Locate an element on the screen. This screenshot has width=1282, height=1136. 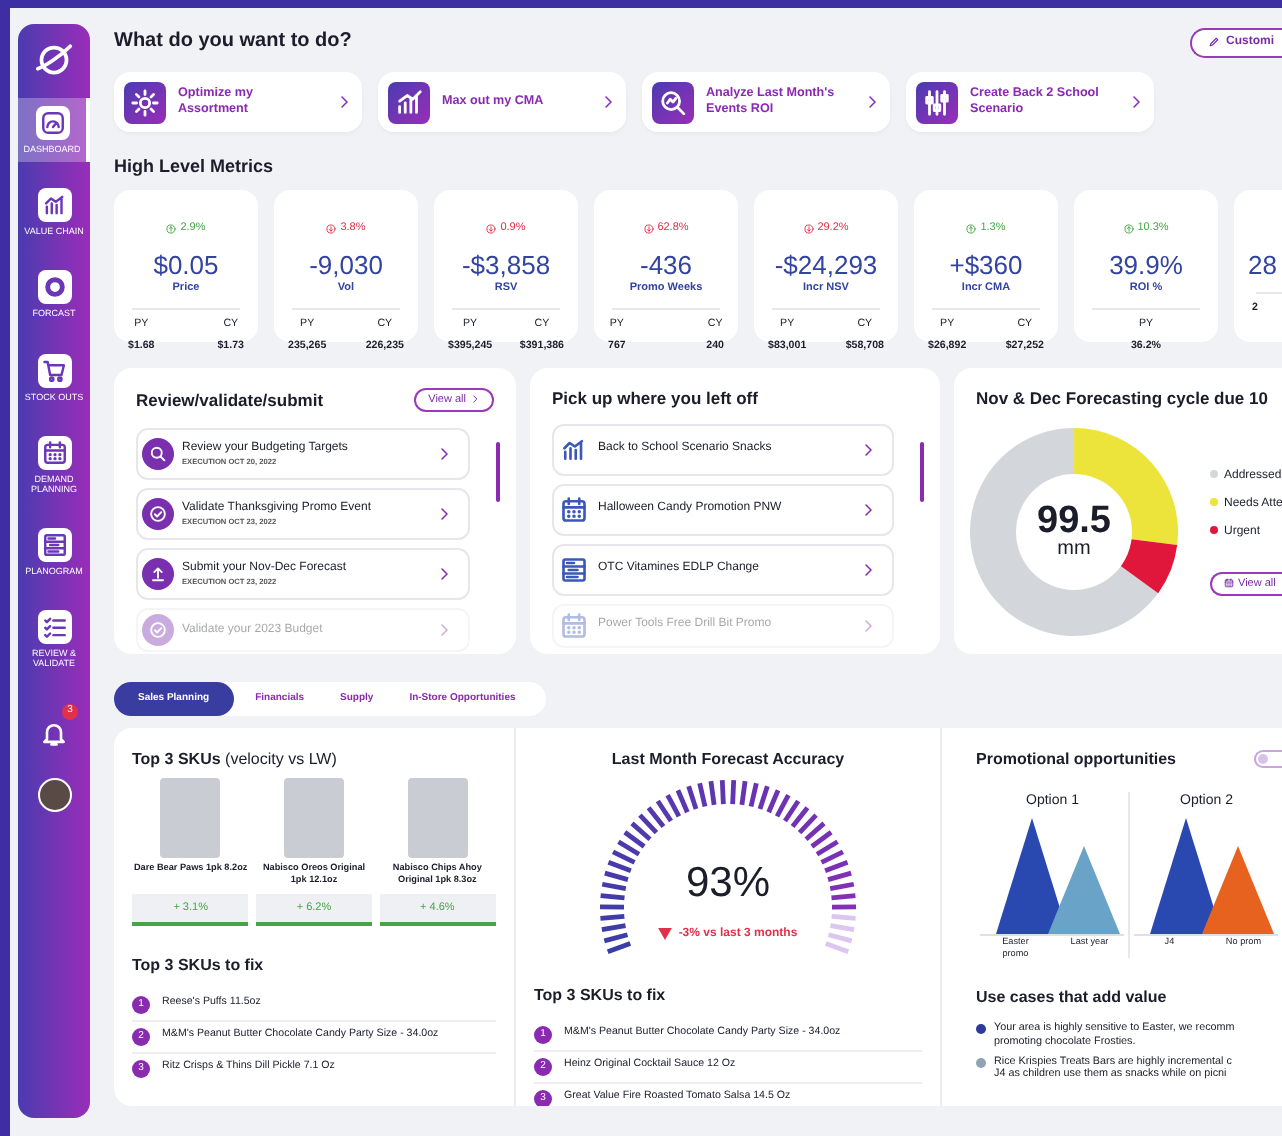
donut-value: 99.5 is located at coordinates (1074, 521).